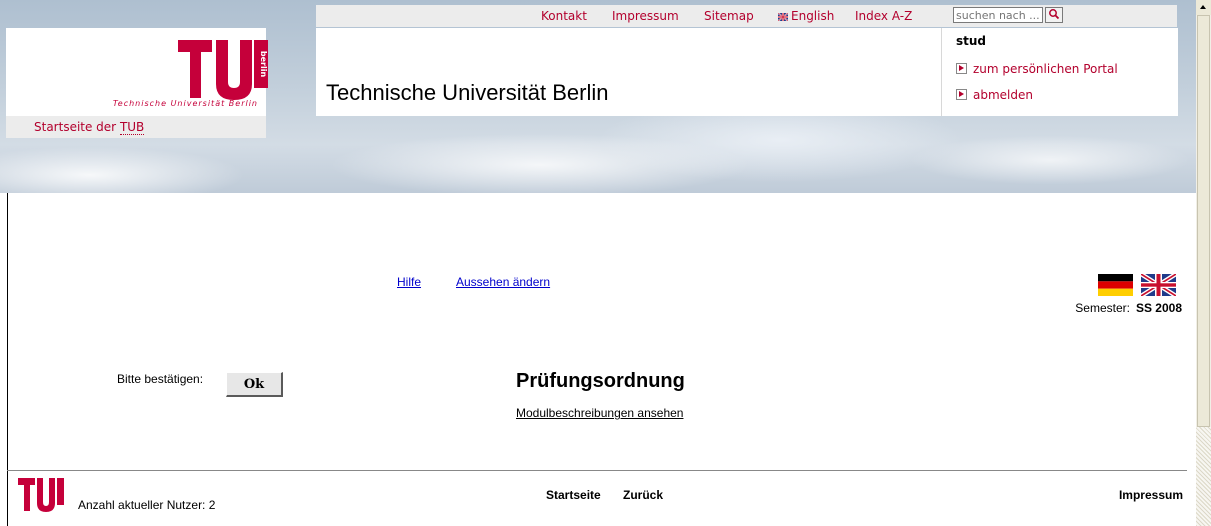 This screenshot has width=1211, height=526. I want to click on left-divider, so click(7, 359).